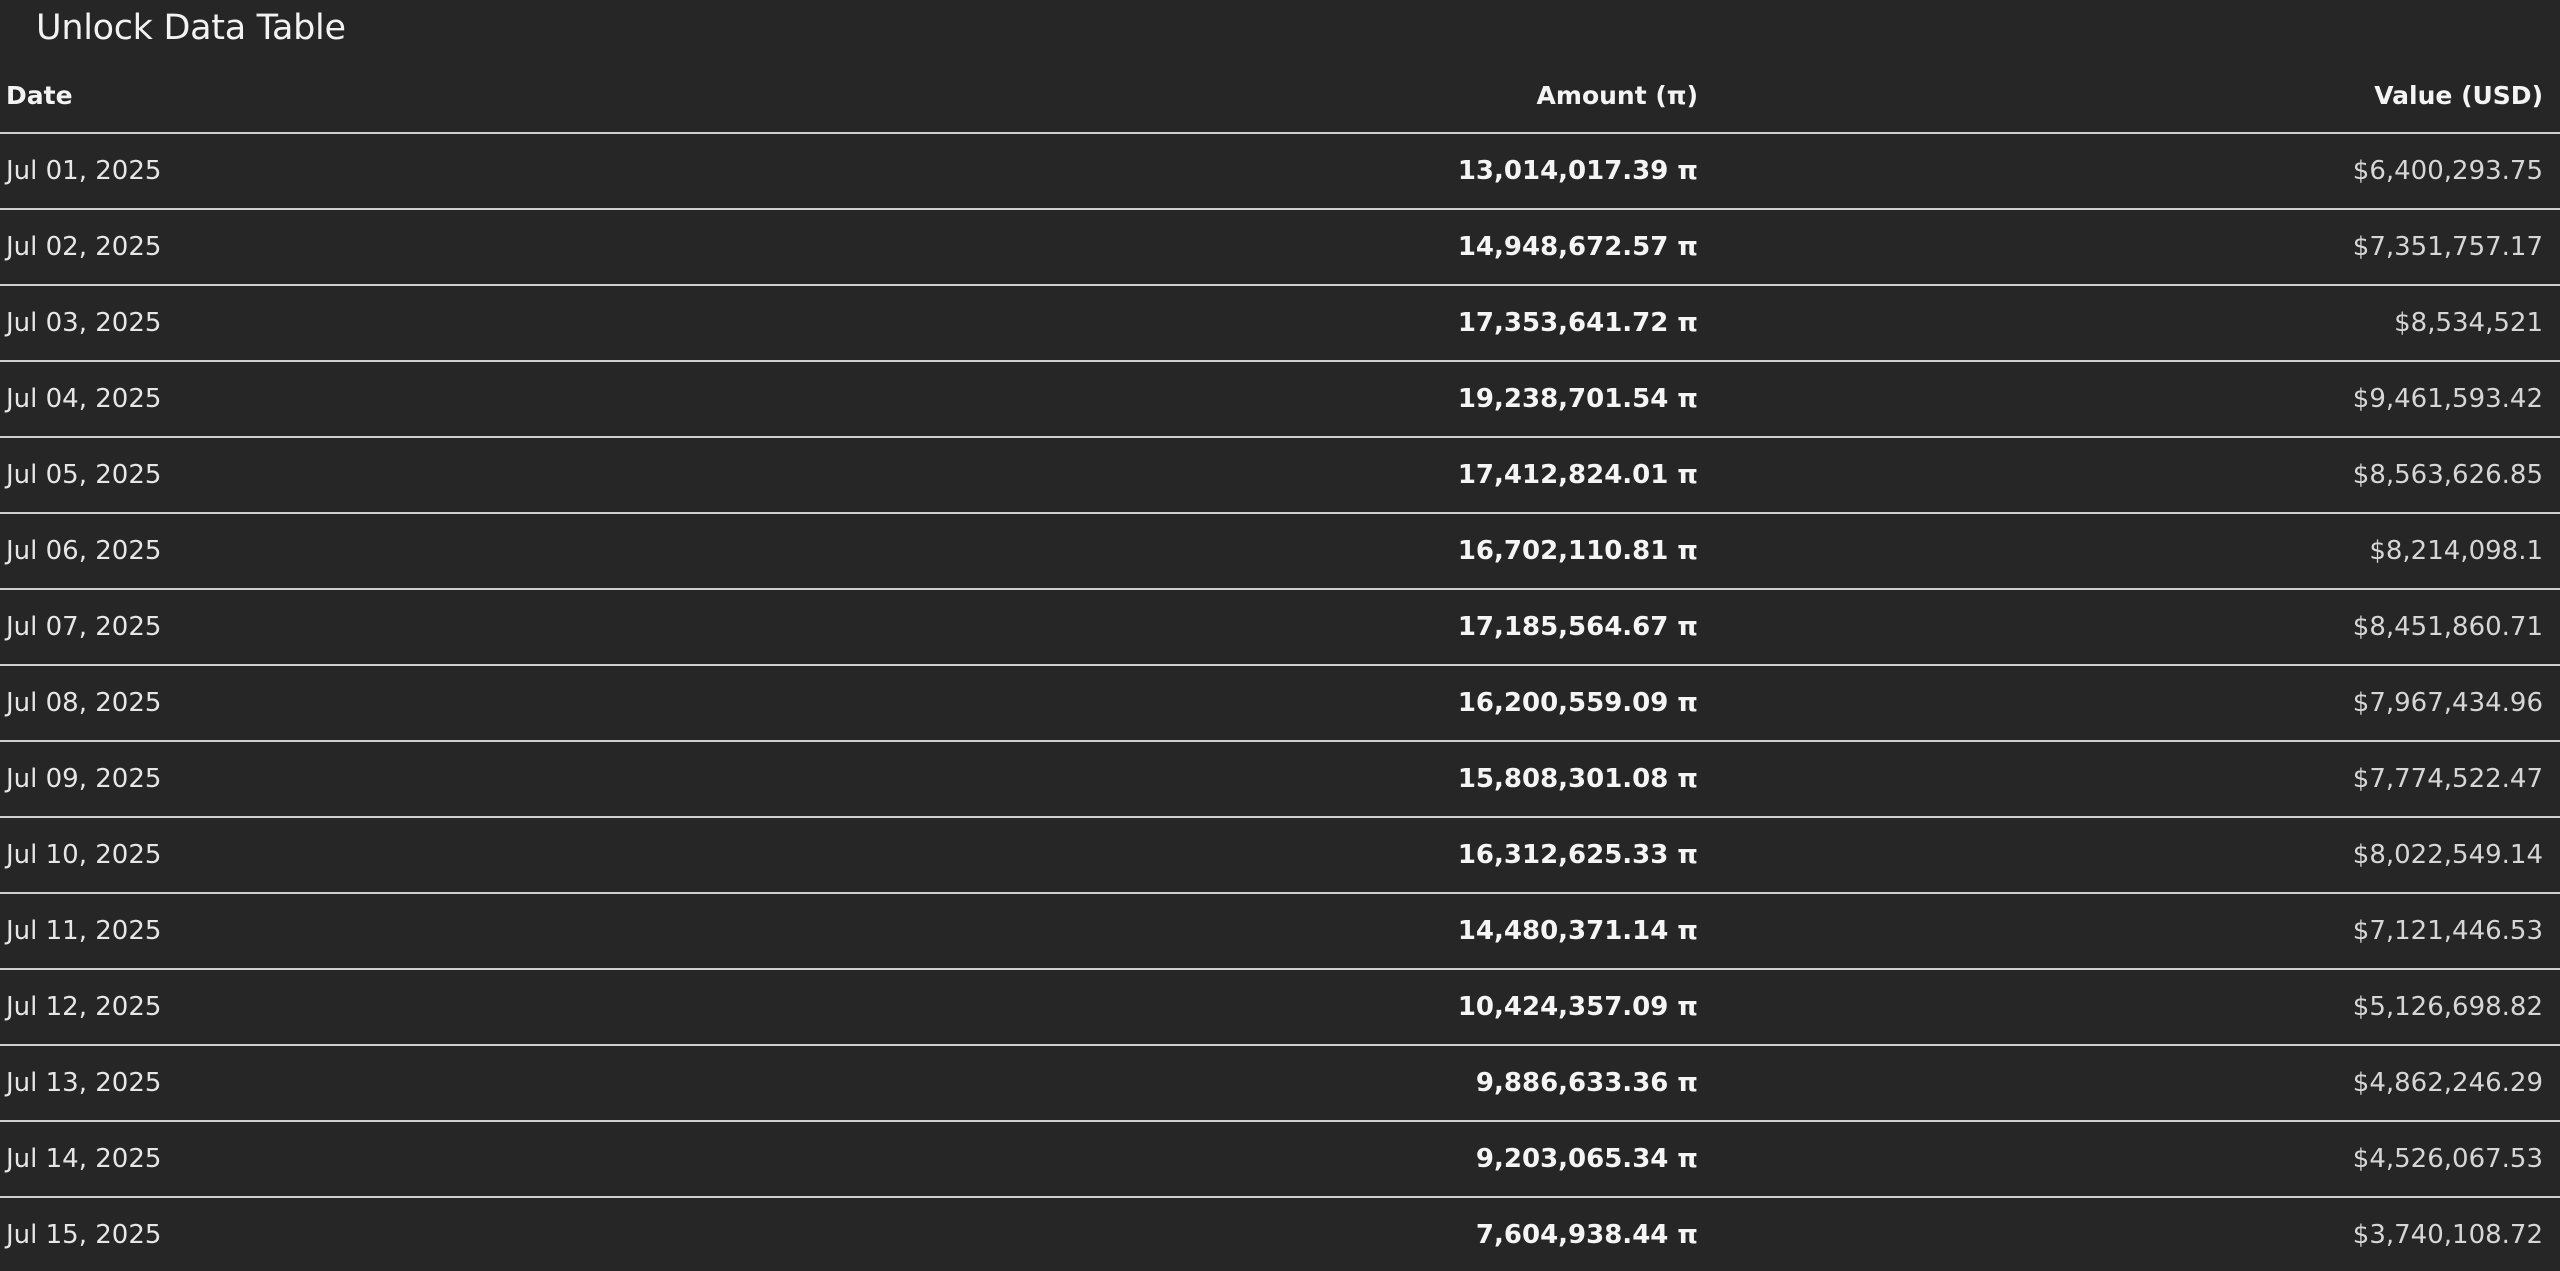 The width and height of the screenshot is (2560, 1271). Describe the element at coordinates (1400, 779) in the screenshot. I see `amount-cell: 15,808,301.08 π` at that location.